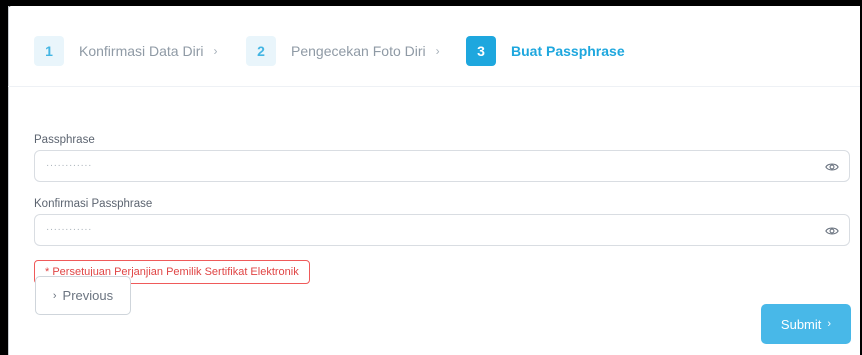  I want to click on passphrase-label: Passphrase, so click(64, 140).